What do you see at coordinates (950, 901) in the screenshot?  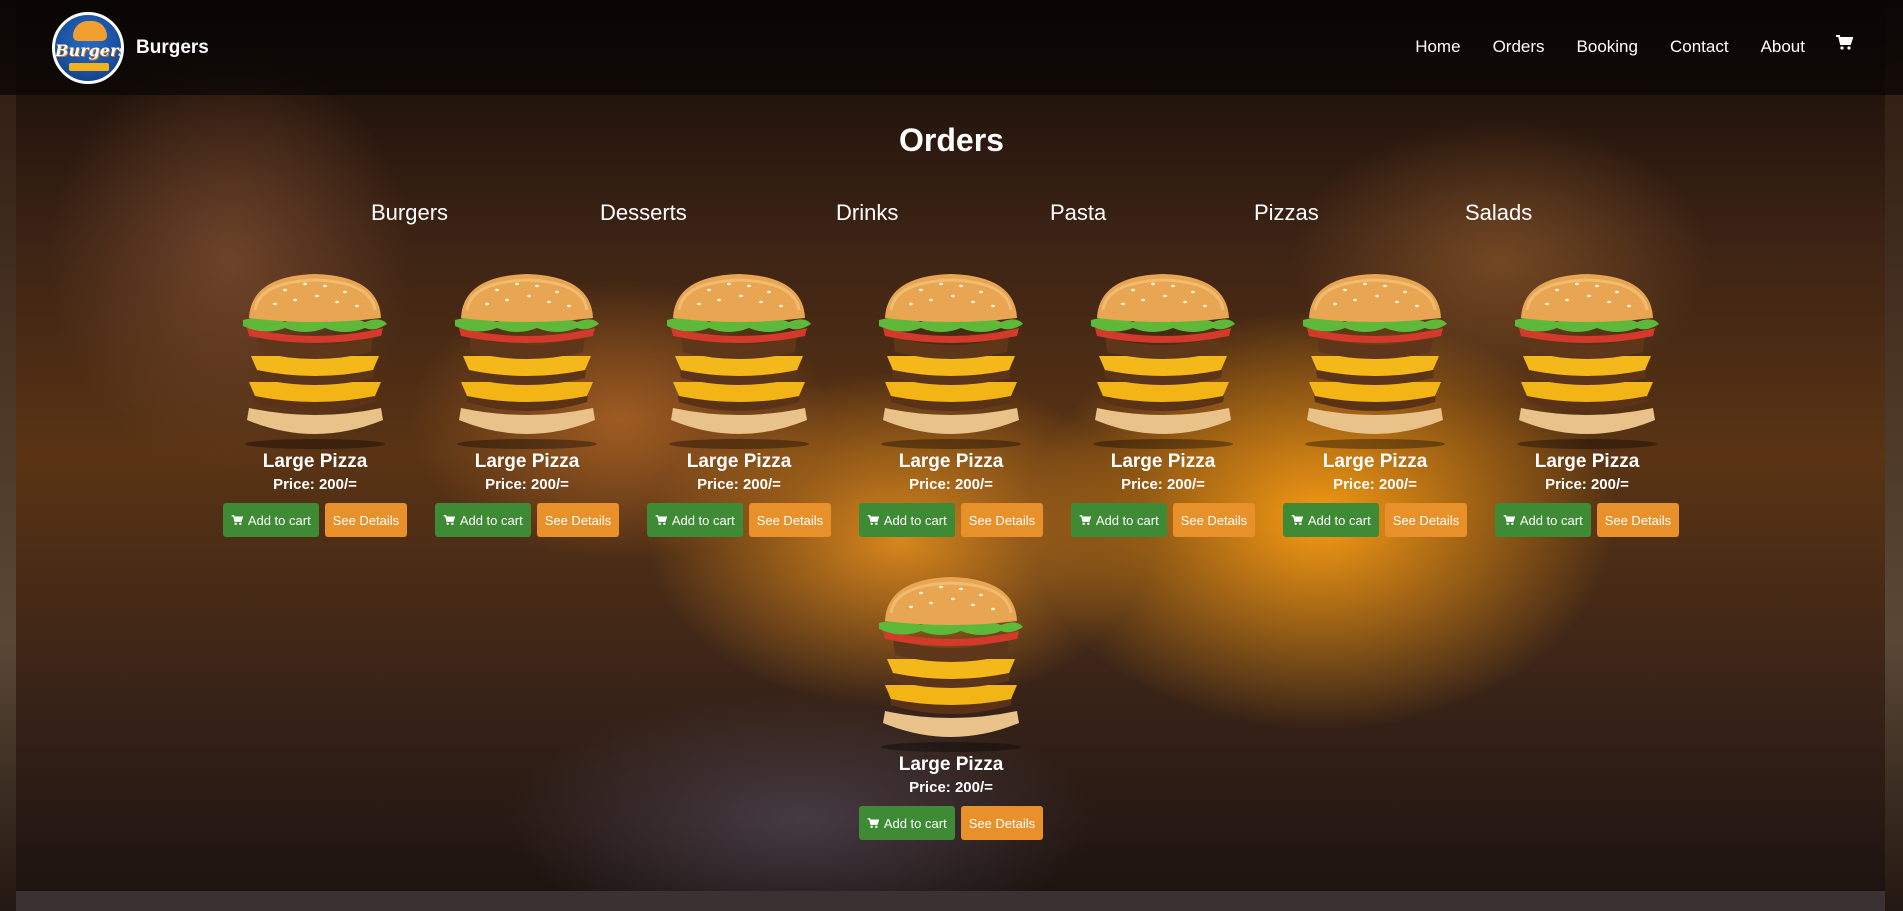 I see `footer-strip` at bounding box center [950, 901].